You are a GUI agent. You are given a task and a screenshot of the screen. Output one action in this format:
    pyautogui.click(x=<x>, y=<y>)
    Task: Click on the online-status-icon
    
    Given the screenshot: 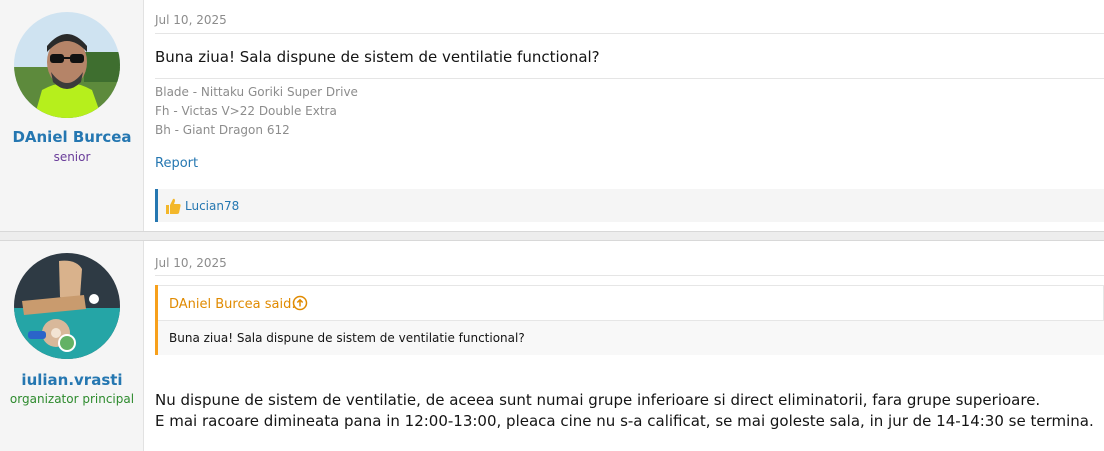 What is the action you would take?
    pyautogui.click(x=67, y=343)
    